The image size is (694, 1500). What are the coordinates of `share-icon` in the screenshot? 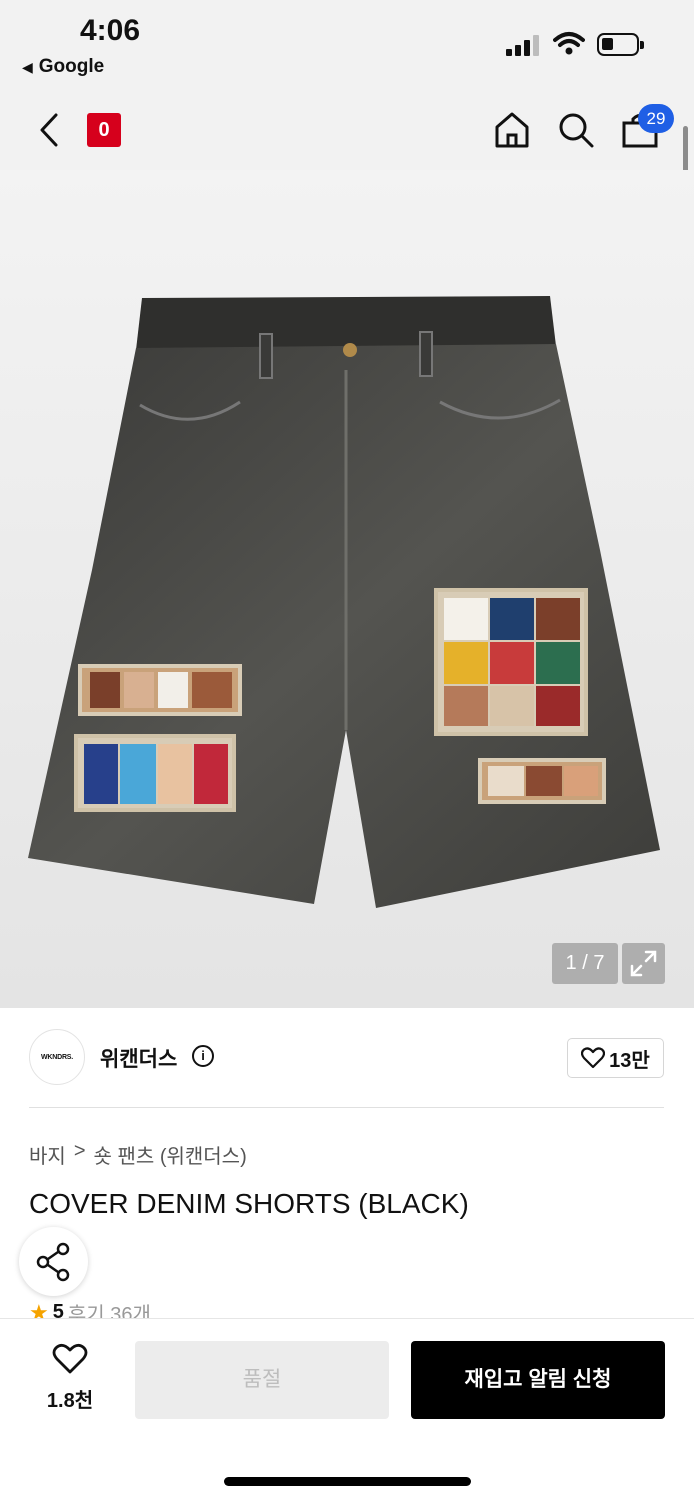 It's located at (53, 1262).